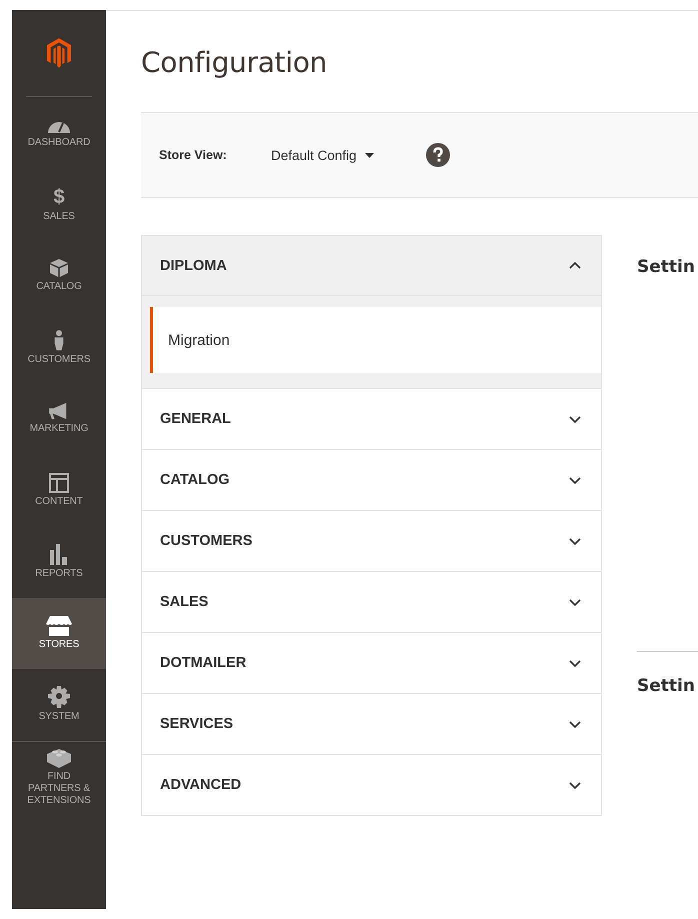 This screenshot has width=698, height=919. What do you see at coordinates (193, 155) in the screenshot?
I see `store-view-label: Store View:` at bounding box center [193, 155].